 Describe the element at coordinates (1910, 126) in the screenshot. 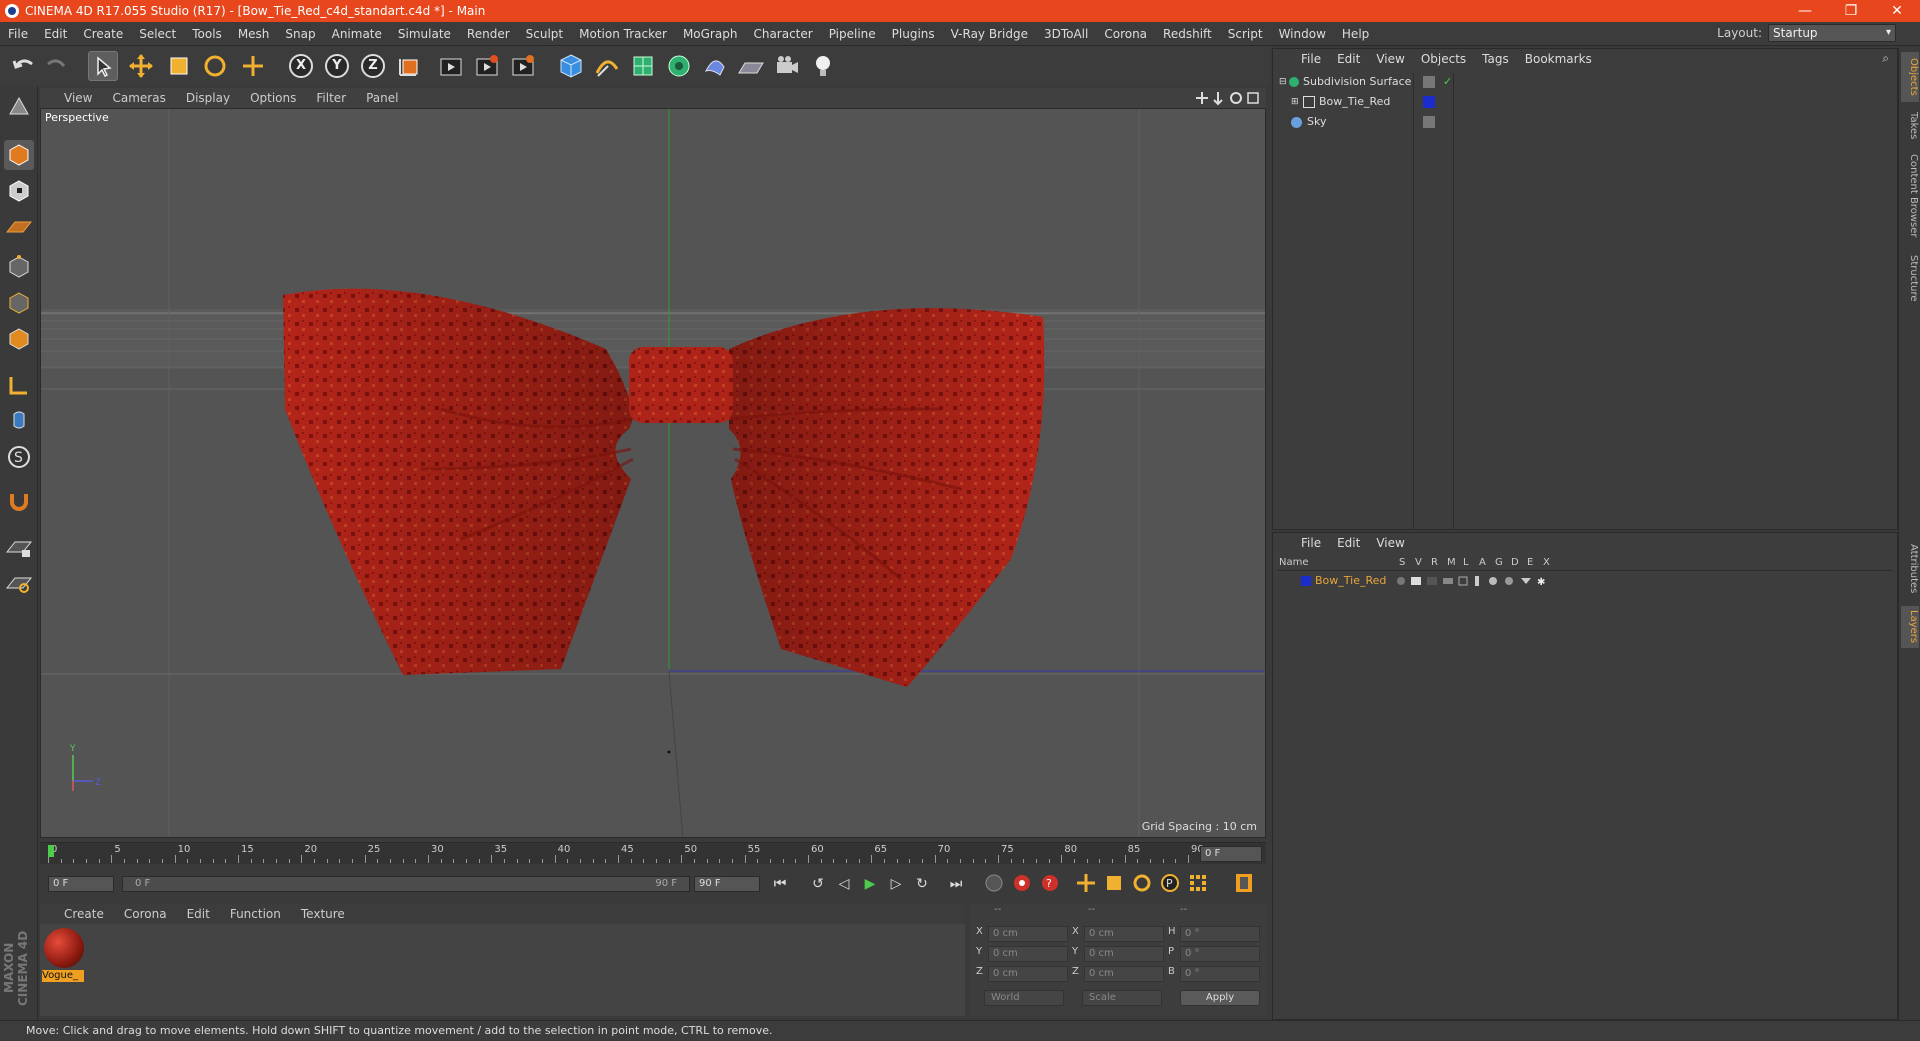

I see `tab-takes: Takes` at that location.